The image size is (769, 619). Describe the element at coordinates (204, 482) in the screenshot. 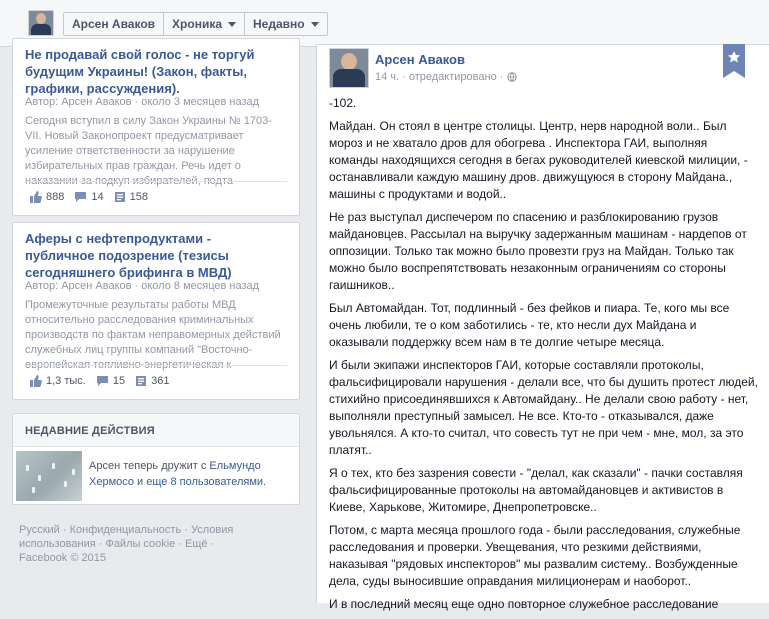

I see `others-link: еще 8 пользователями` at that location.